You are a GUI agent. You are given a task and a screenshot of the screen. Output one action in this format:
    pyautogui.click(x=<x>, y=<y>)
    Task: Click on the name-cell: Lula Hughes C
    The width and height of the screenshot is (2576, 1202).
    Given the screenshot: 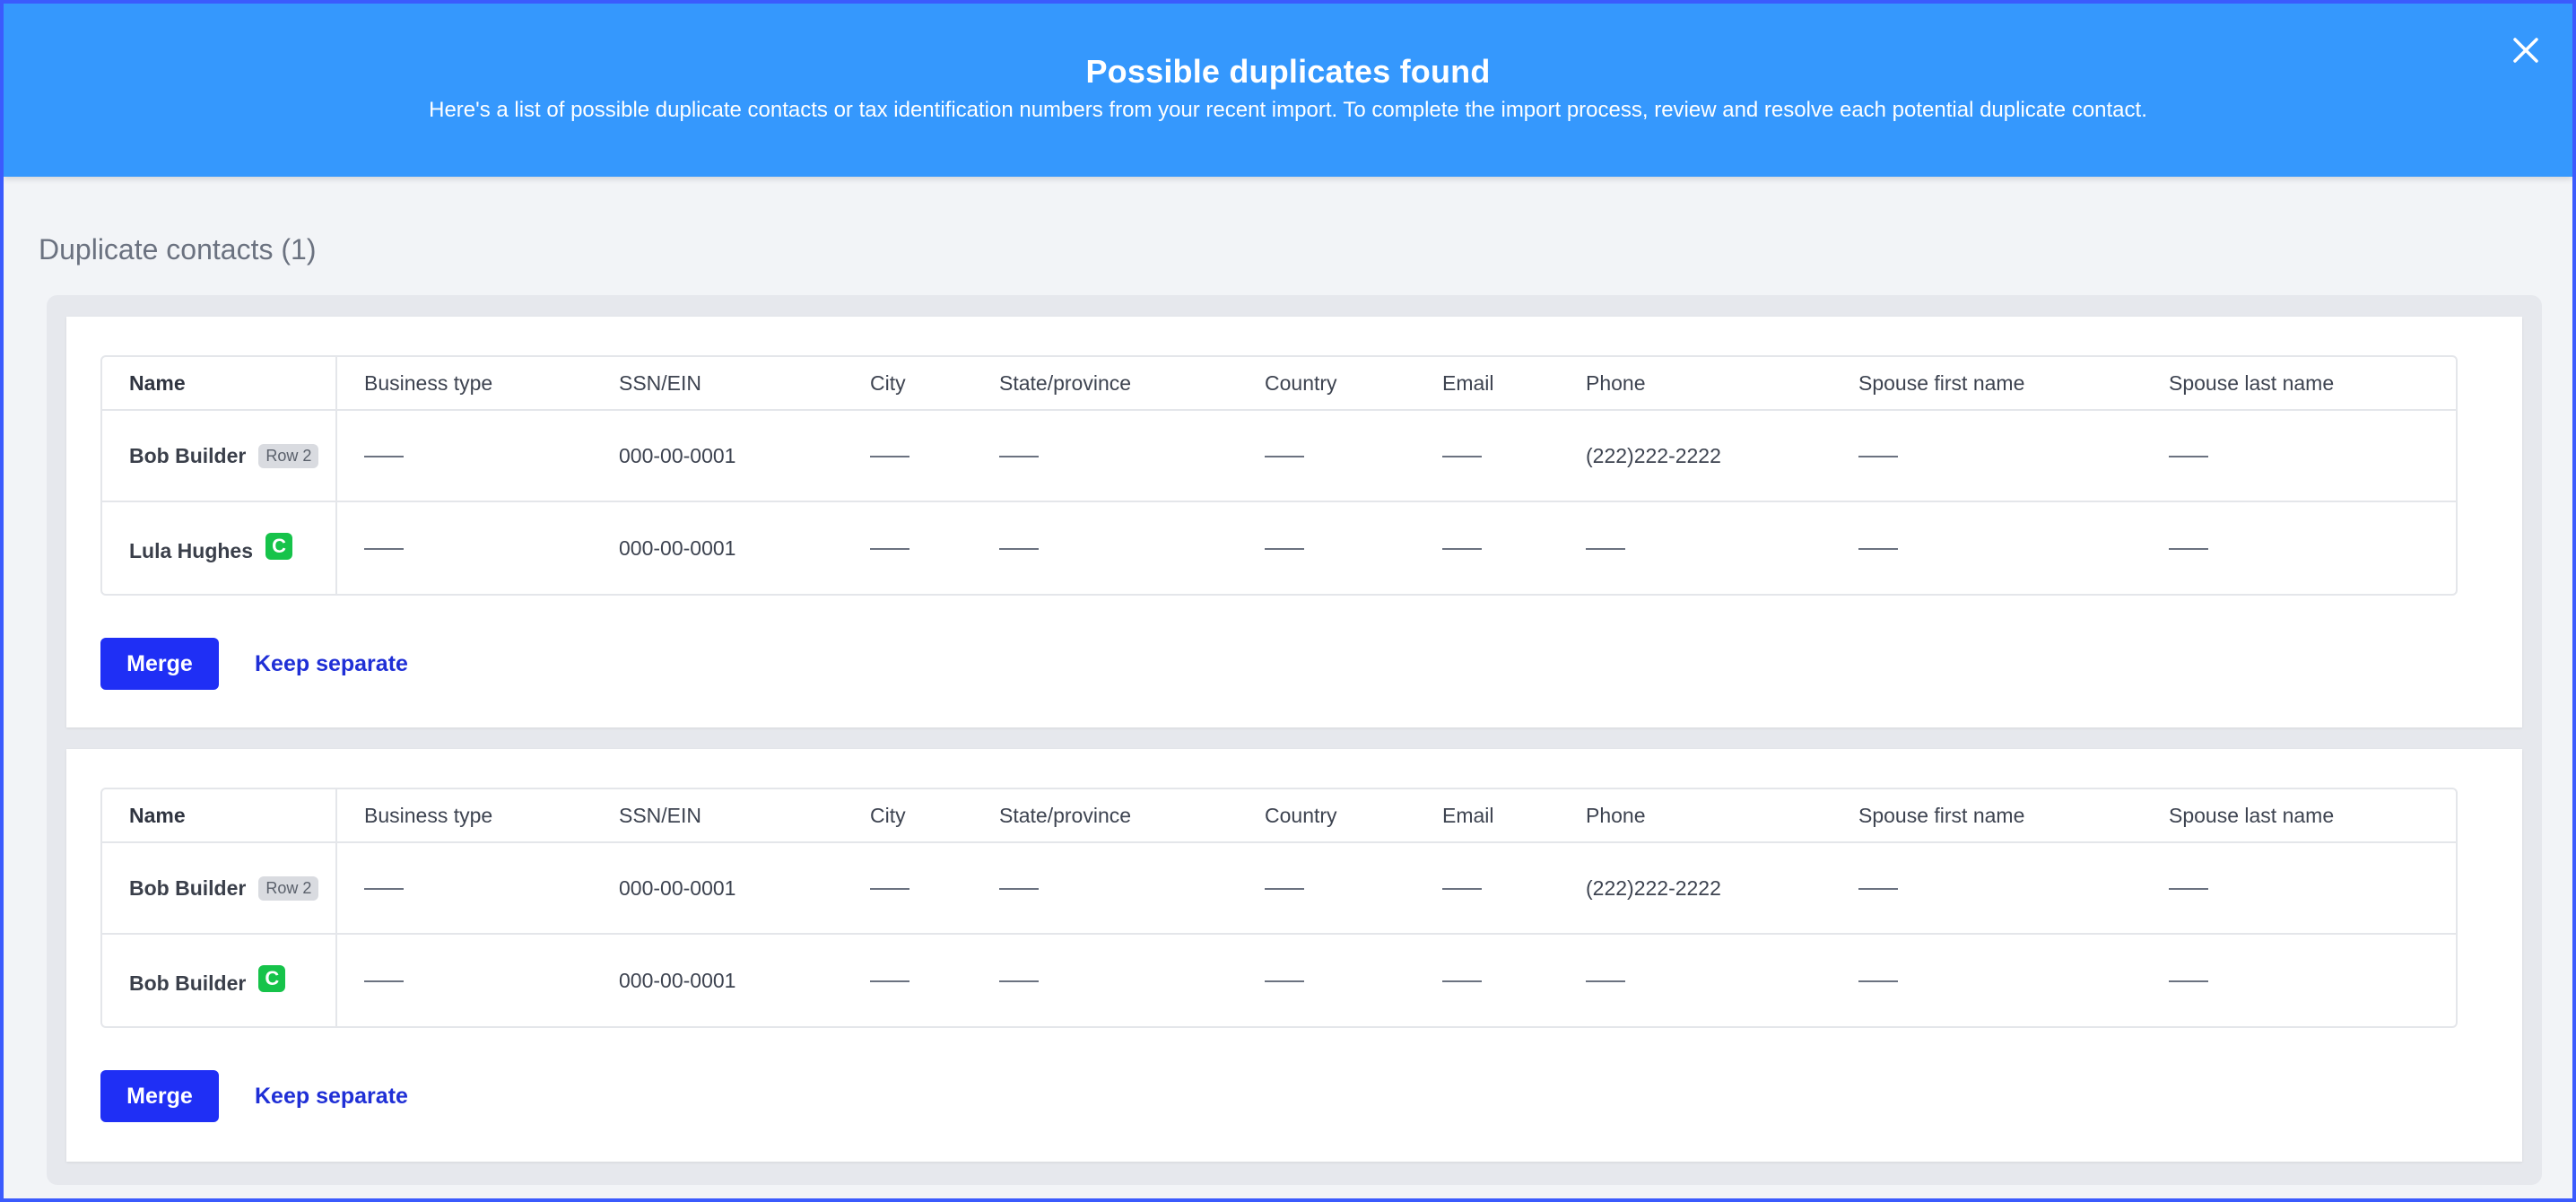 What is the action you would take?
    pyautogui.click(x=219, y=548)
    